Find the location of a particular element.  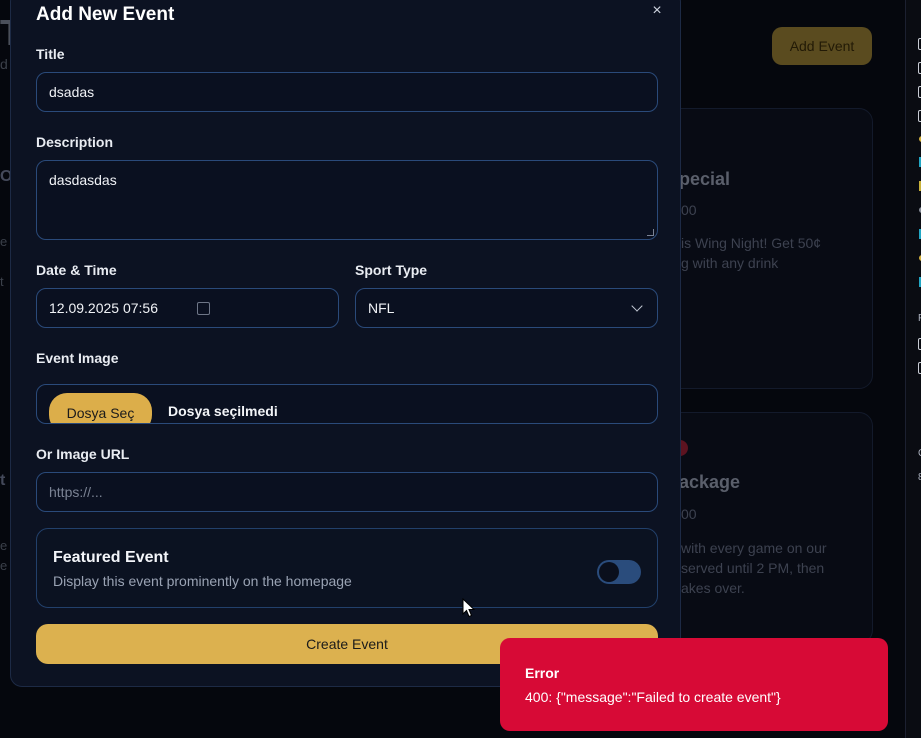

datetime-input: 12.09.2025 07:56 is located at coordinates (187, 308).